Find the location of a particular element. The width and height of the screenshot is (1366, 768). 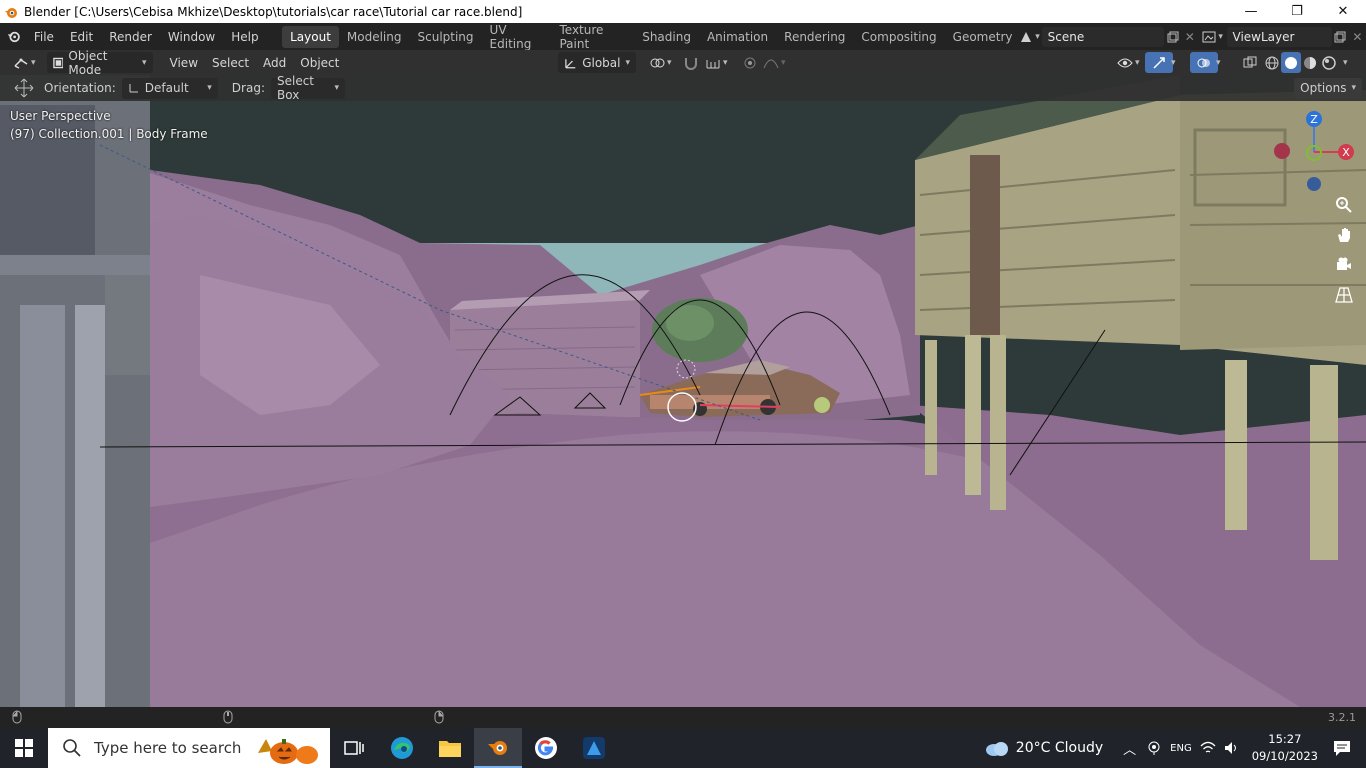

task-view-icon is located at coordinates (354, 748).